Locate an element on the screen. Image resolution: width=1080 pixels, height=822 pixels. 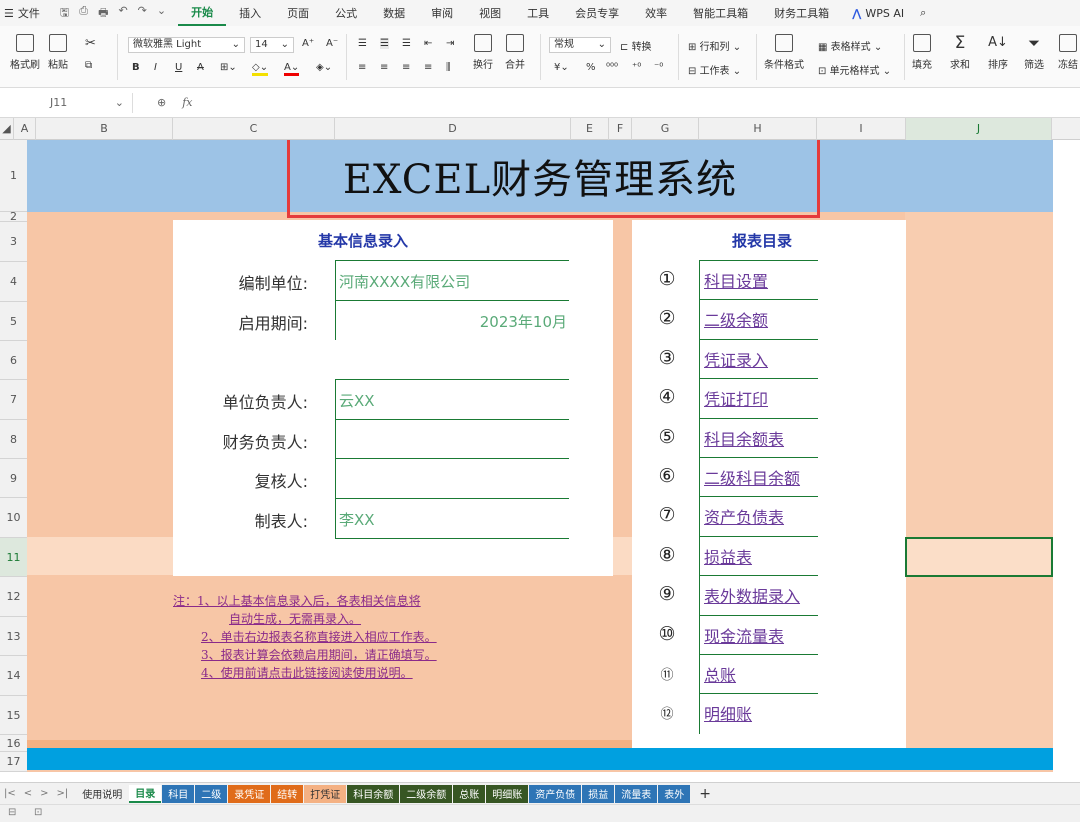
align-top-icon: ☰ is located at coordinates (362, 43).